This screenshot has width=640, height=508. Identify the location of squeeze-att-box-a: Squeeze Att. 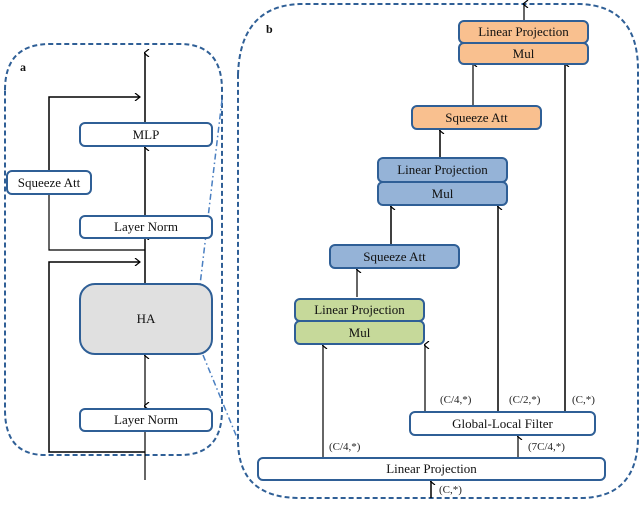
(49, 182).